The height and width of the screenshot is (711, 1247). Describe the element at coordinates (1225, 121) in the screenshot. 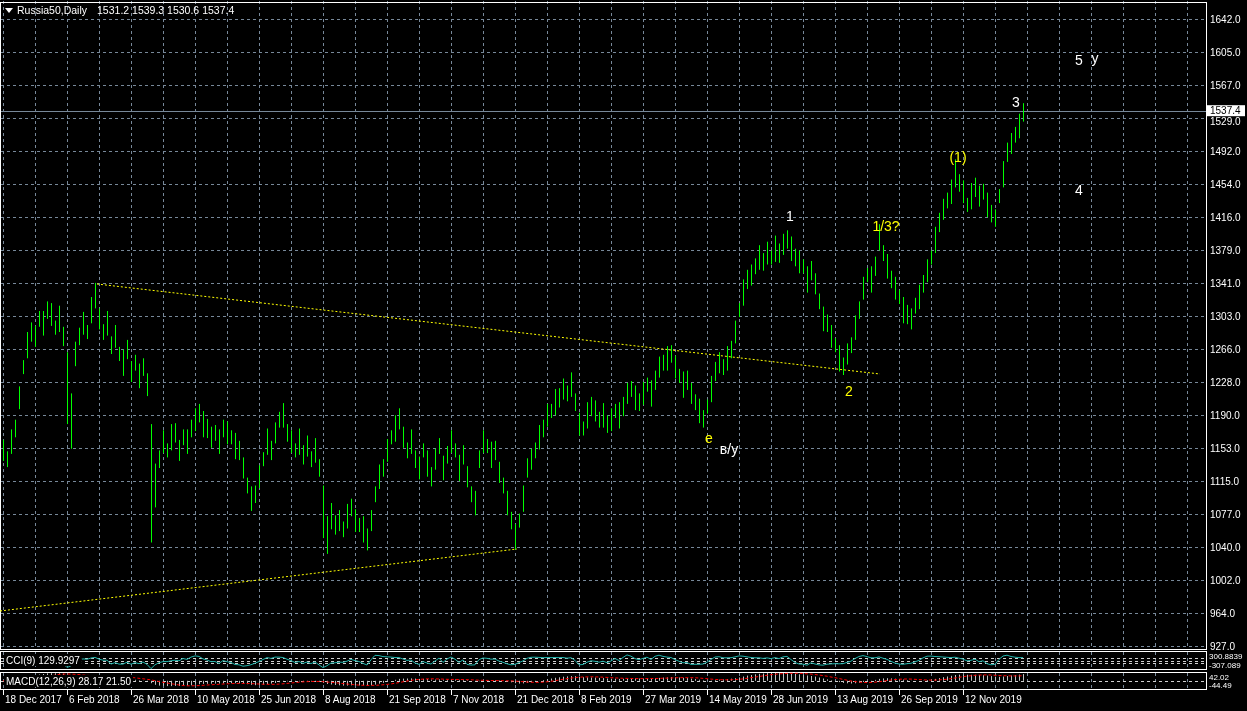

I see `price-axis-label: 1529.0` at that location.